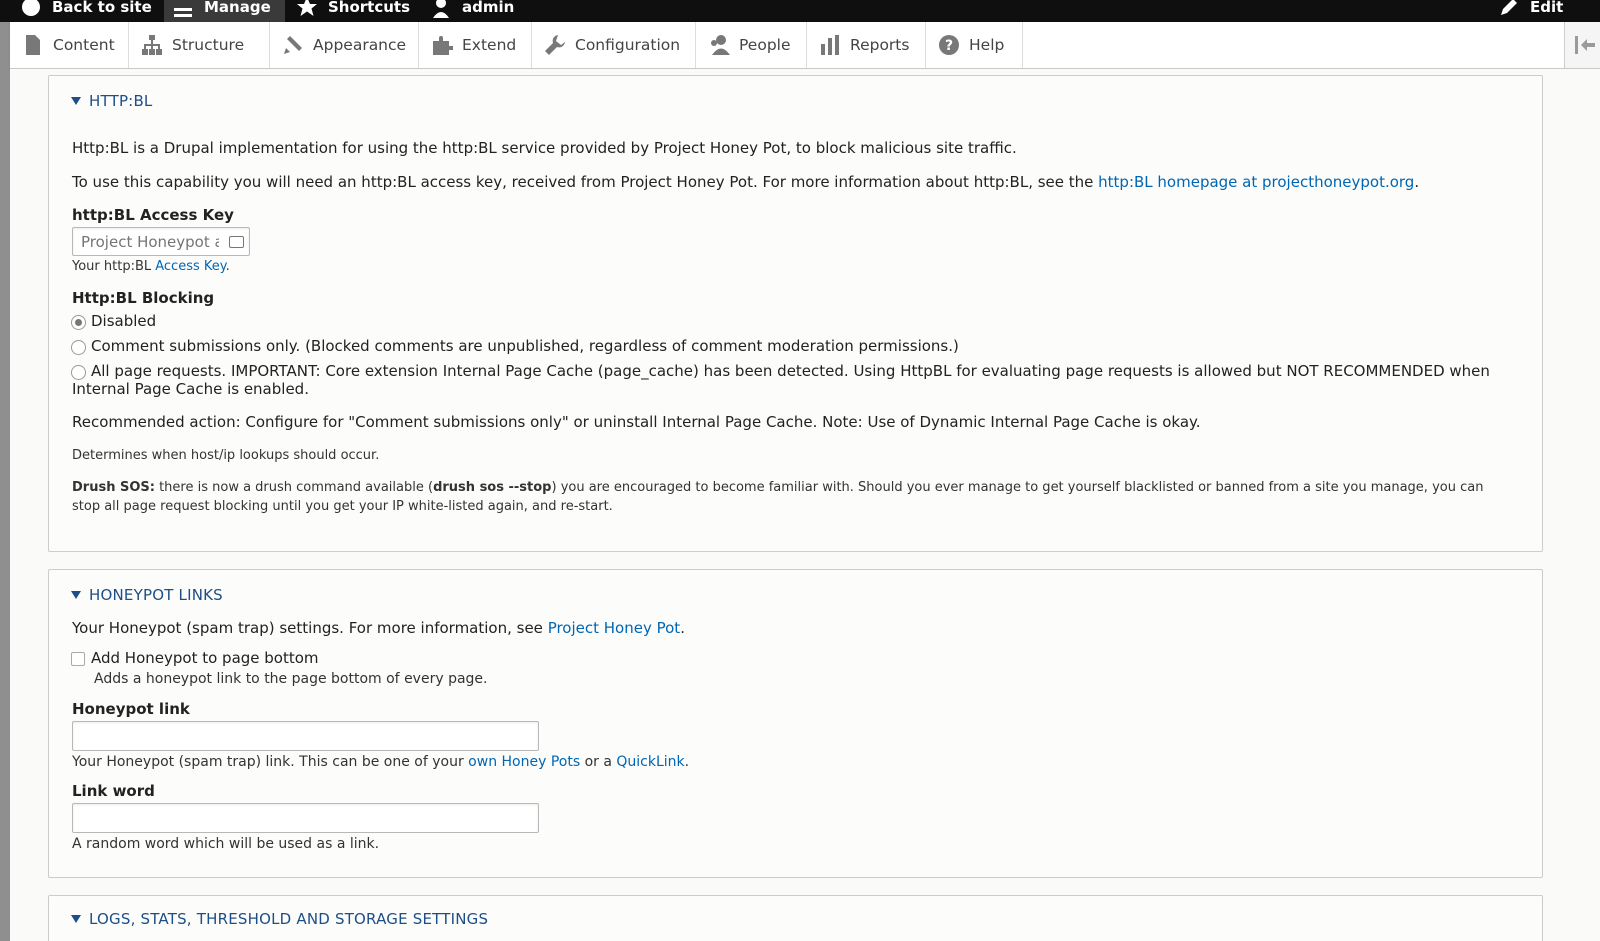  I want to click on honeypot-link-label: Honeypot link, so click(131, 709).